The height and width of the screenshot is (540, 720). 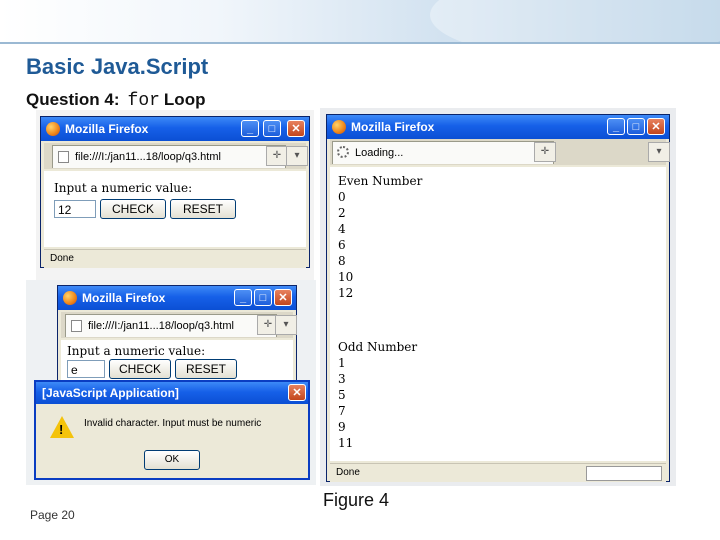 What do you see at coordinates (342, 427) in the screenshot?
I see `list-item: 9` at bounding box center [342, 427].